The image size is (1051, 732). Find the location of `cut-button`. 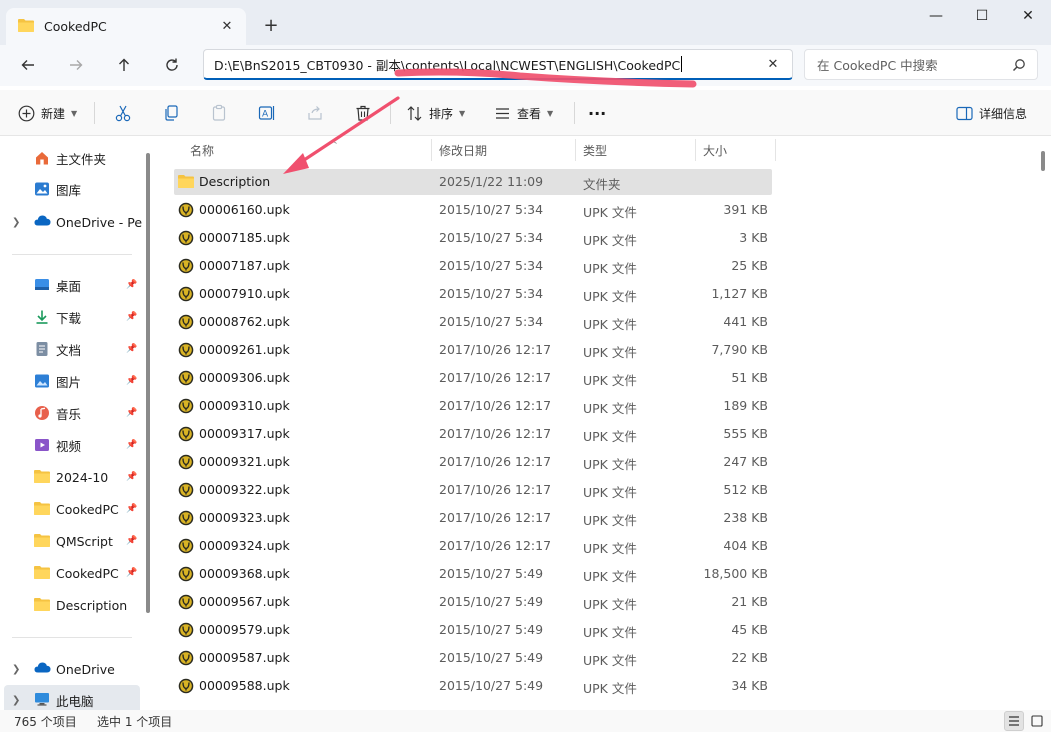

cut-button is located at coordinates (123, 113).